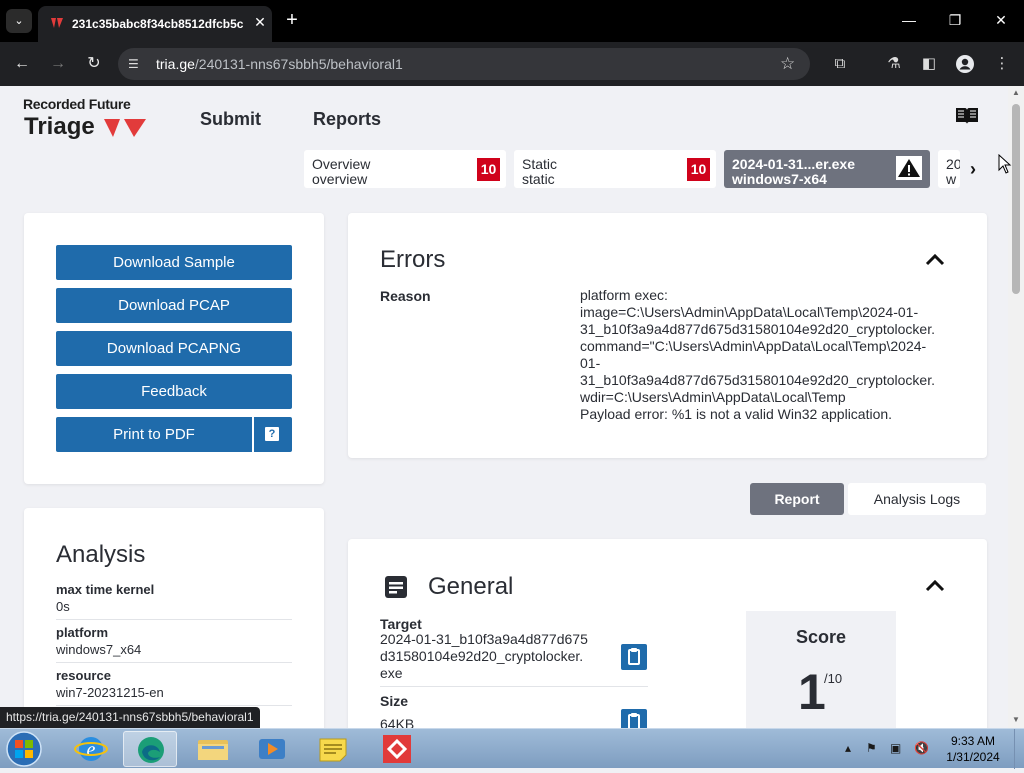  I want to click on error-line: wdir=C:\Users\Admin\AppData\Local\Temp, so click(713, 397).